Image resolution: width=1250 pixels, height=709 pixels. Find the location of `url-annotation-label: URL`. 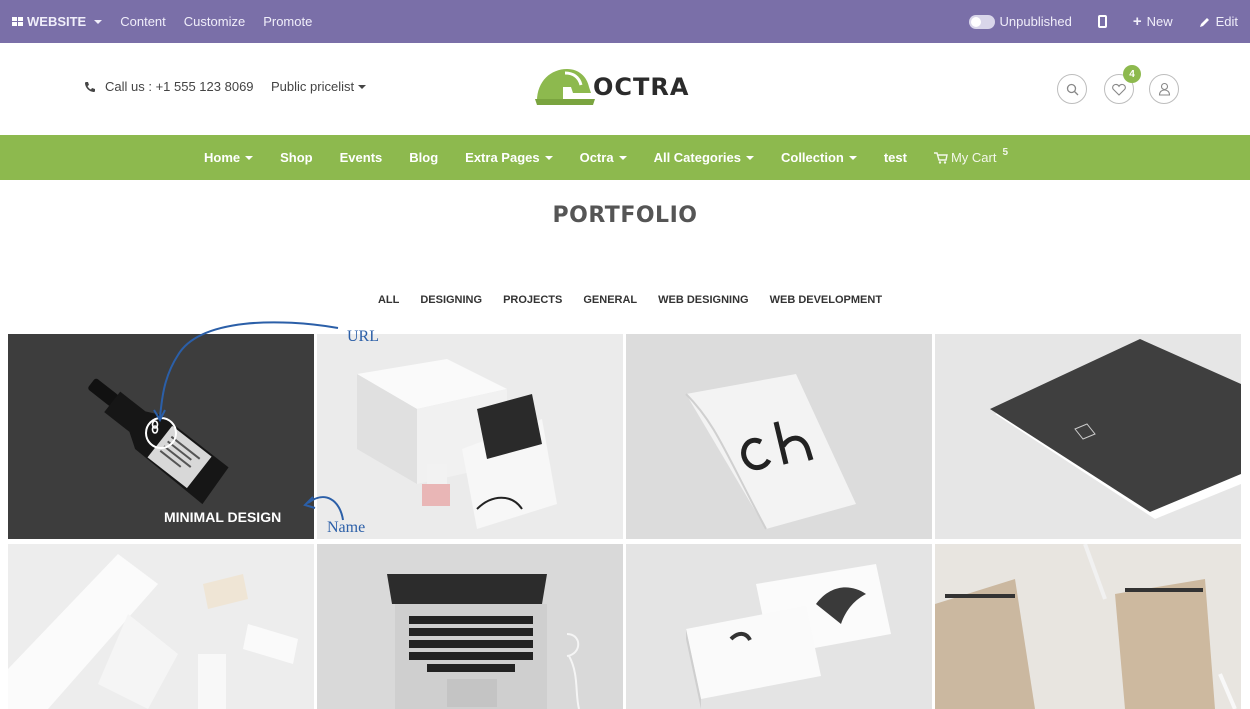

url-annotation-label: URL is located at coordinates (363, 336).